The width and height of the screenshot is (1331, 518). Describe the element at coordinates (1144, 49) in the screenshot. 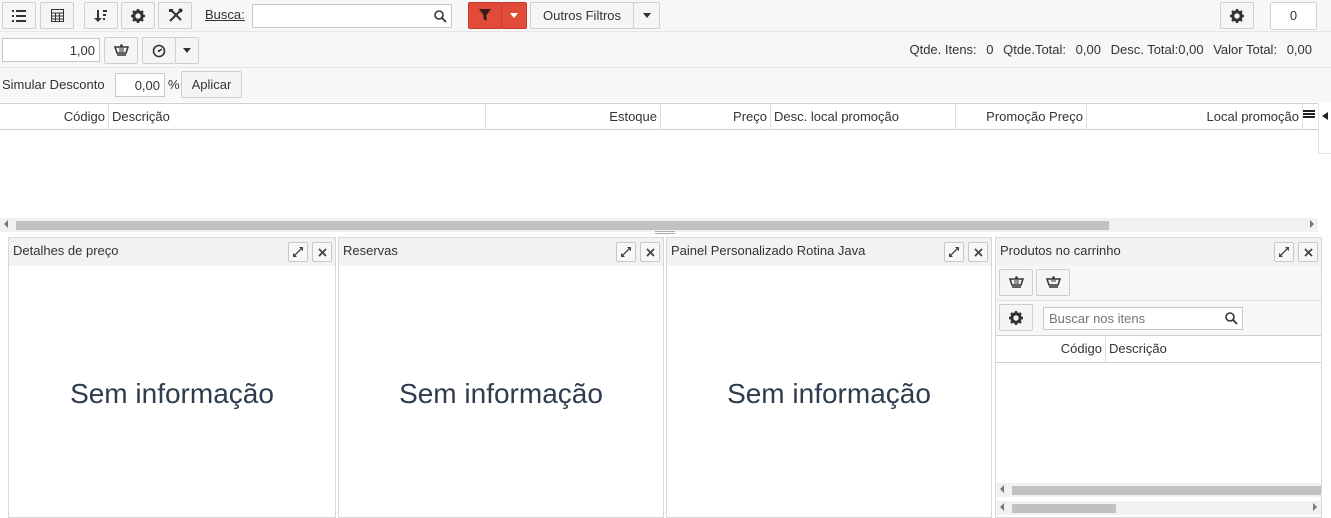

I see `desc-total-label: Desc. Total:` at that location.